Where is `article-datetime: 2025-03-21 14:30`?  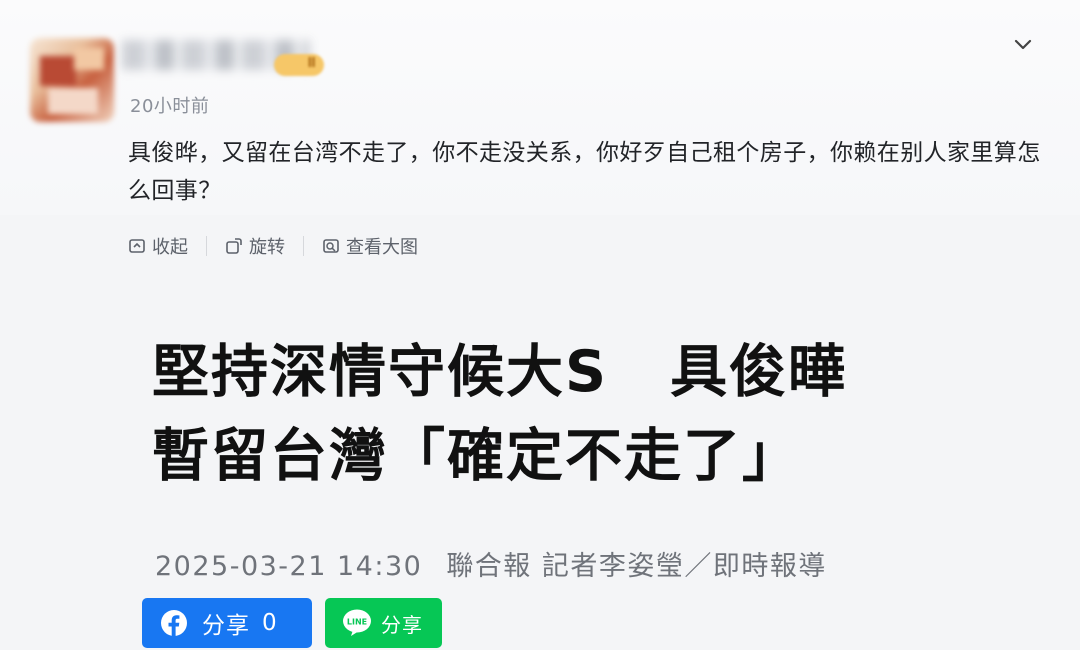 article-datetime: 2025-03-21 14:30 is located at coordinates (289, 566).